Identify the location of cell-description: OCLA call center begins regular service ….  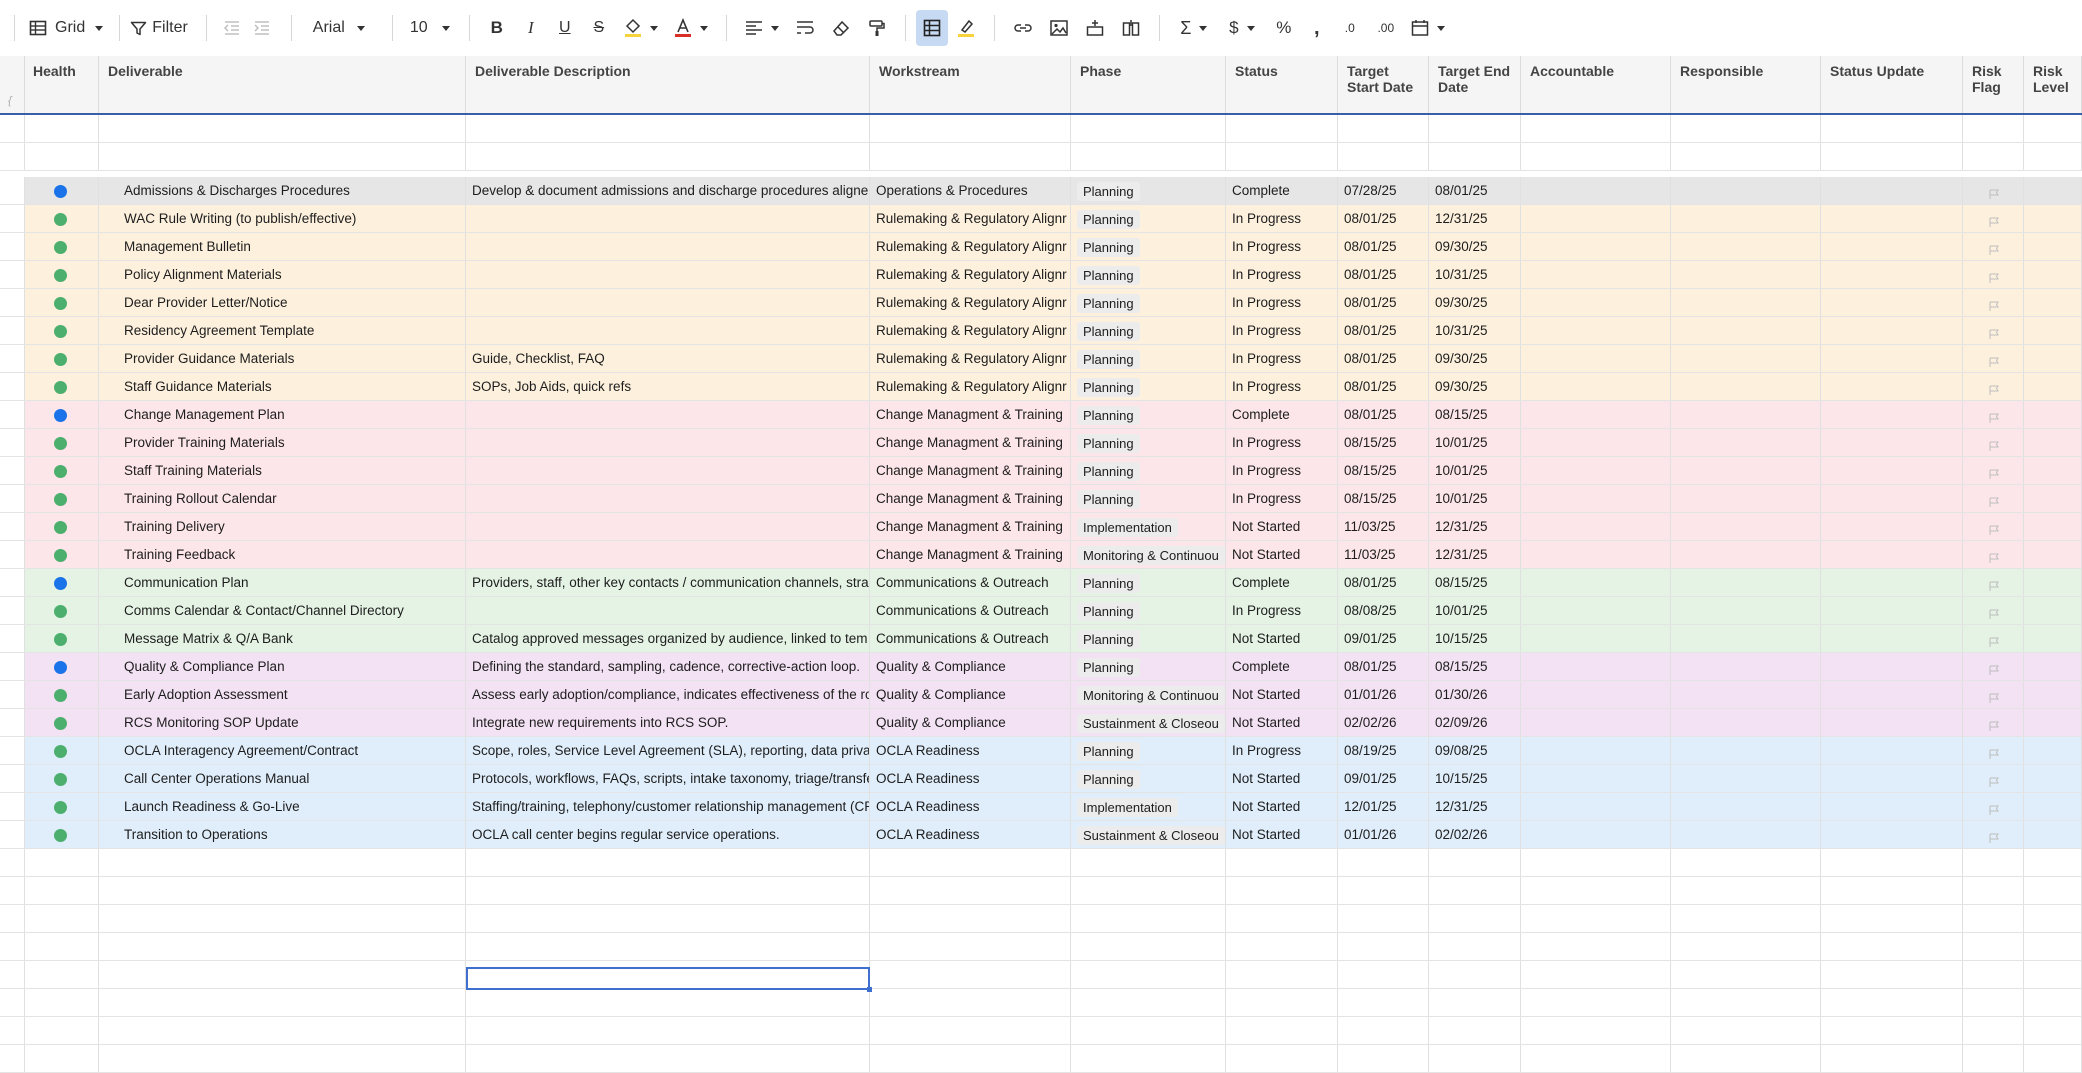
(668, 834).